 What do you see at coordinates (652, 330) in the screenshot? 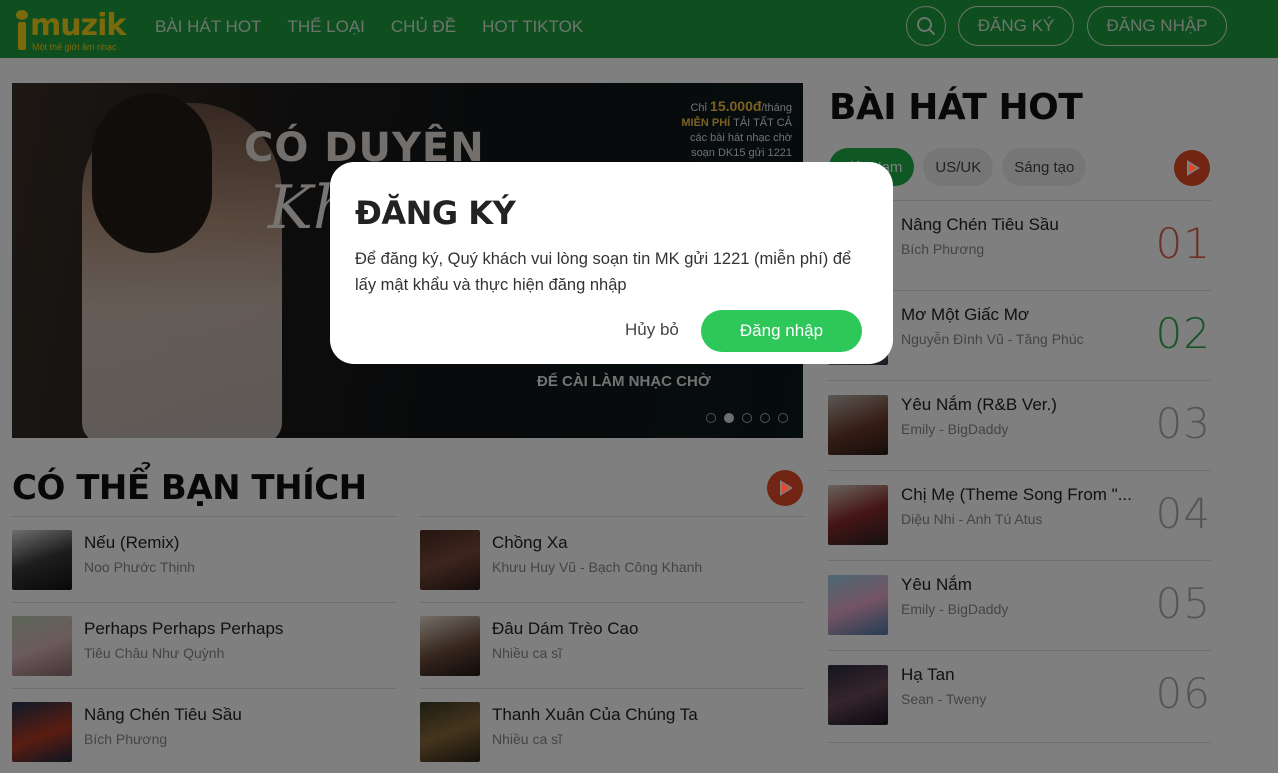
I see `cancel-button: Hủy bỏ` at bounding box center [652, 330].